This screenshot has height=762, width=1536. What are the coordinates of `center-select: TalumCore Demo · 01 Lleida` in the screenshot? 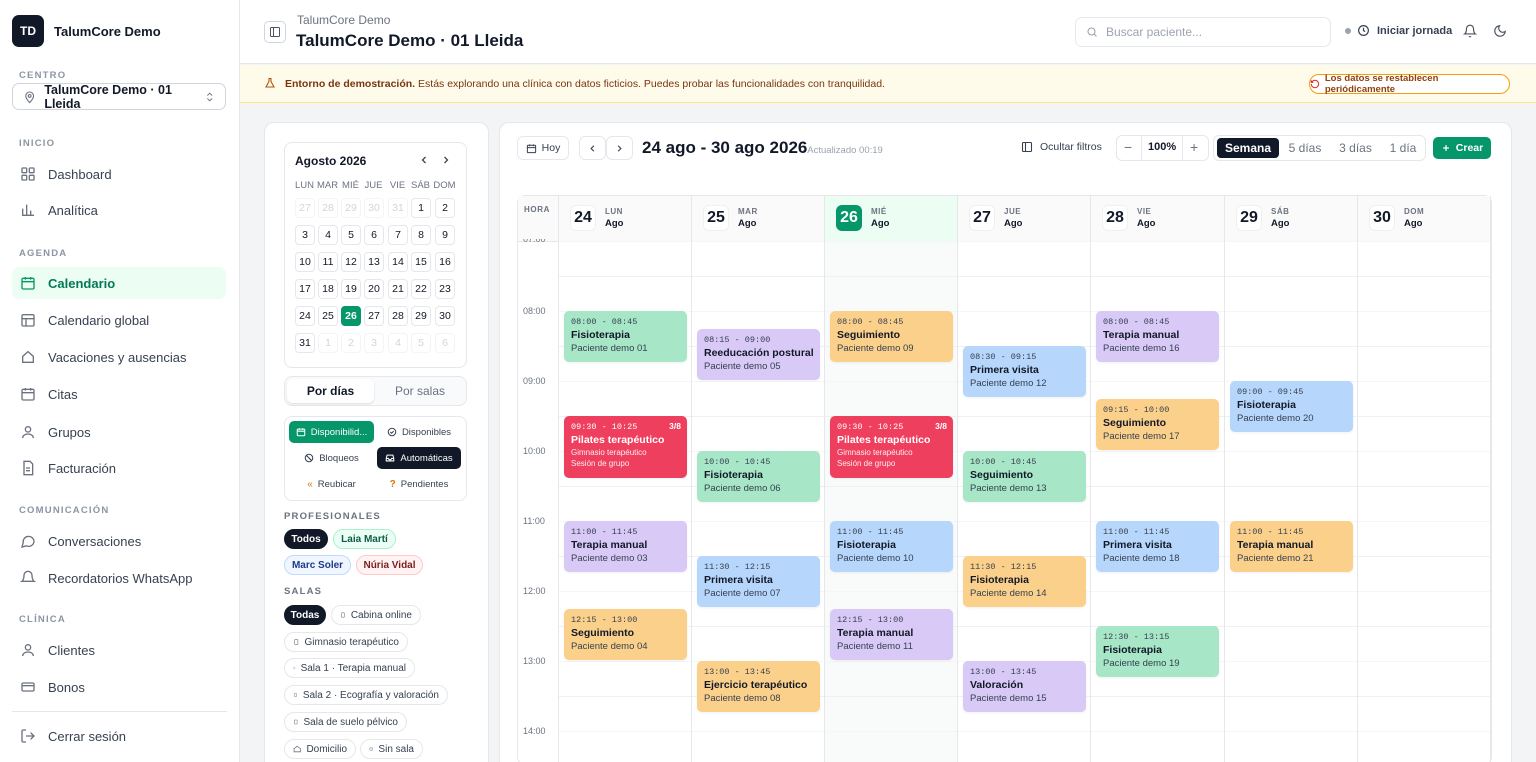 It's located at (119, 97).